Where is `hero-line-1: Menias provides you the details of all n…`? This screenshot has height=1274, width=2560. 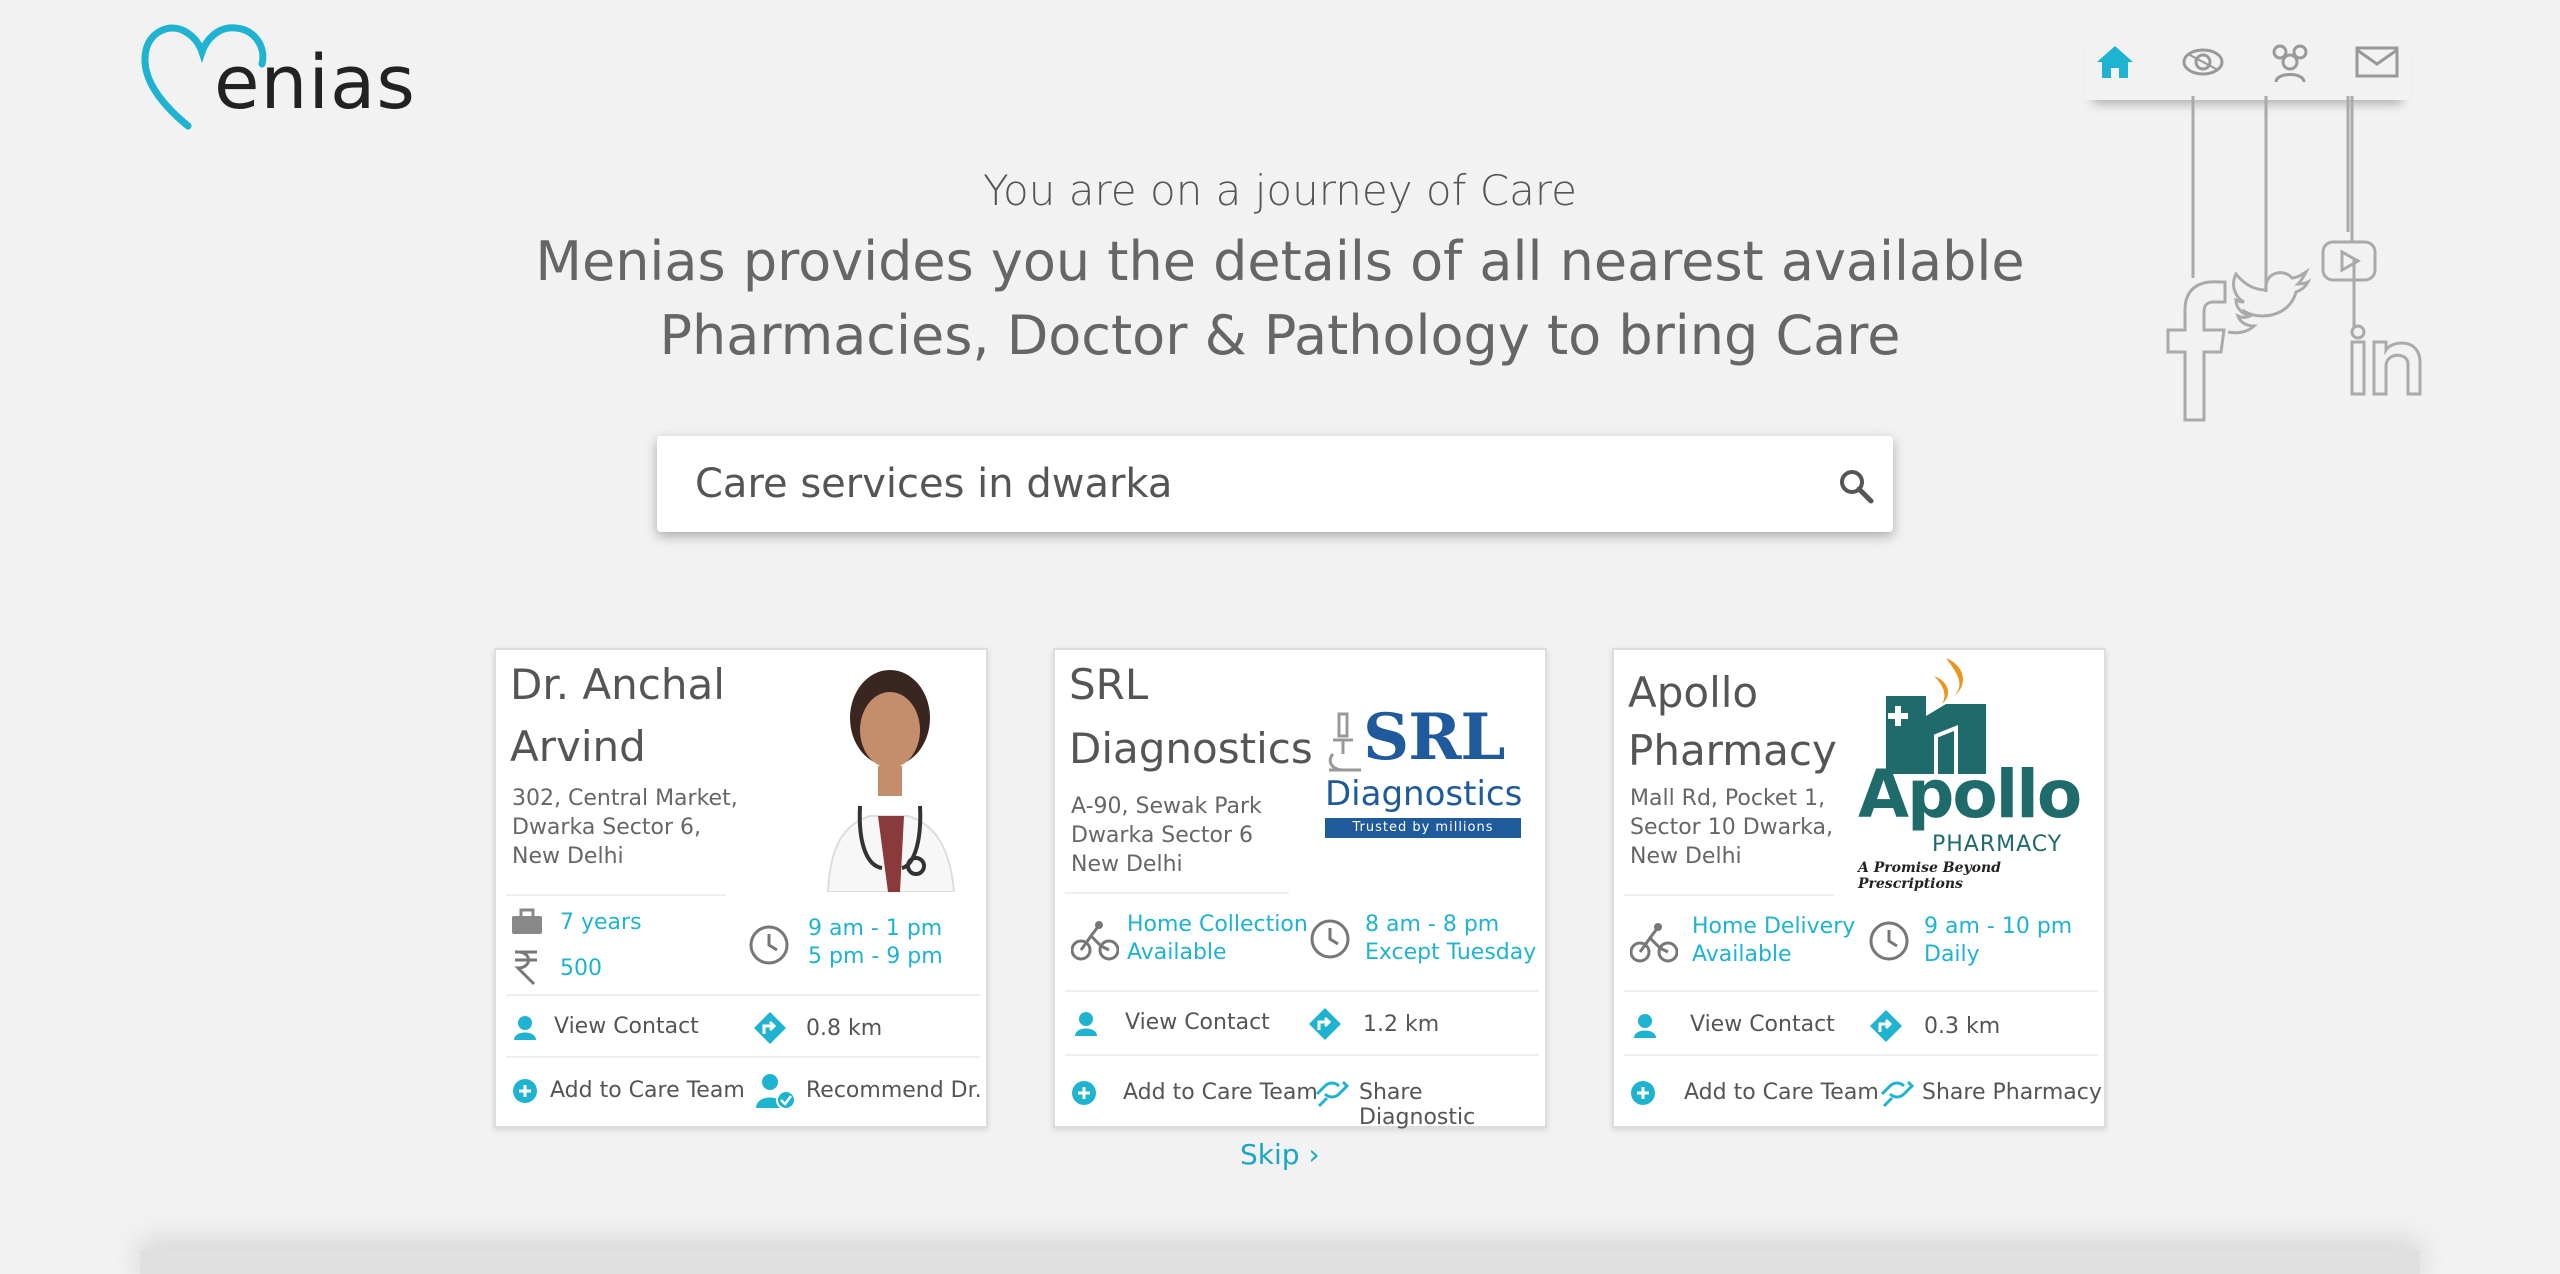 hero-line-1: Menias provides you the details of all n… is located at coordinates (1280, 261).